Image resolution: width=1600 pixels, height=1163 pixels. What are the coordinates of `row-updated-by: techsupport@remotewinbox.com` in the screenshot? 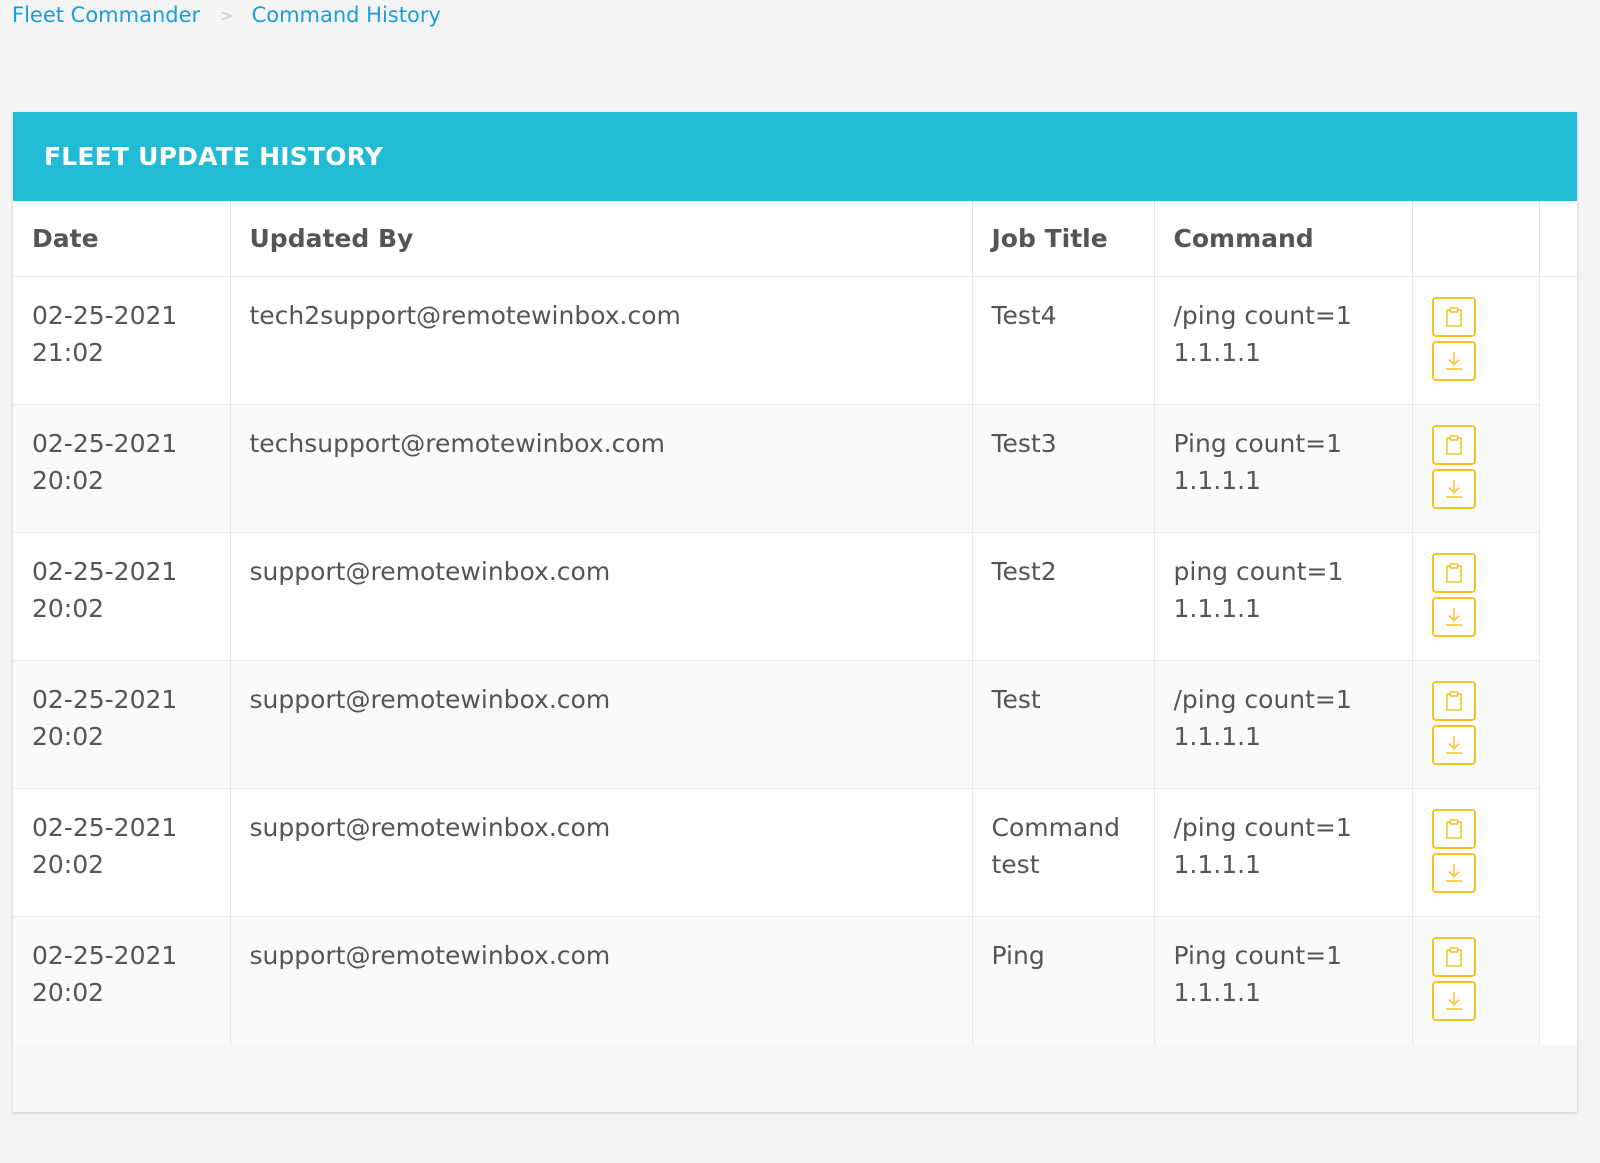 It's located at (457, 443).